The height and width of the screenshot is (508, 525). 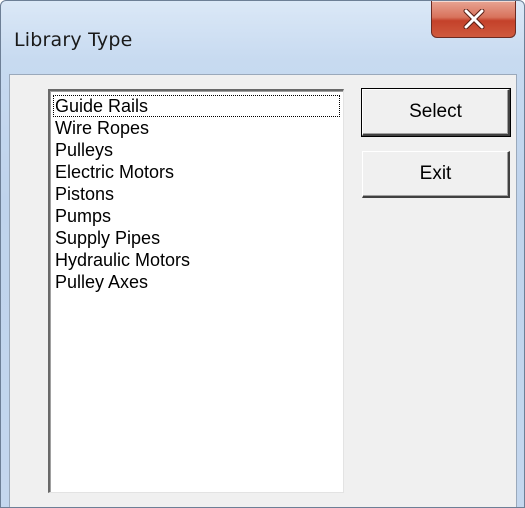 I want to click on list-item-pulley-axes: Pulley Axes, so click(x=196, y=282).